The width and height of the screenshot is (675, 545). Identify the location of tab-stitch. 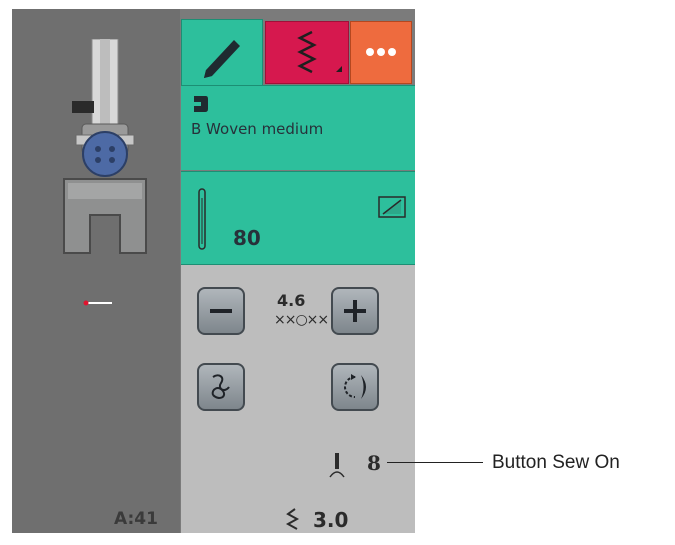
(307, 52).